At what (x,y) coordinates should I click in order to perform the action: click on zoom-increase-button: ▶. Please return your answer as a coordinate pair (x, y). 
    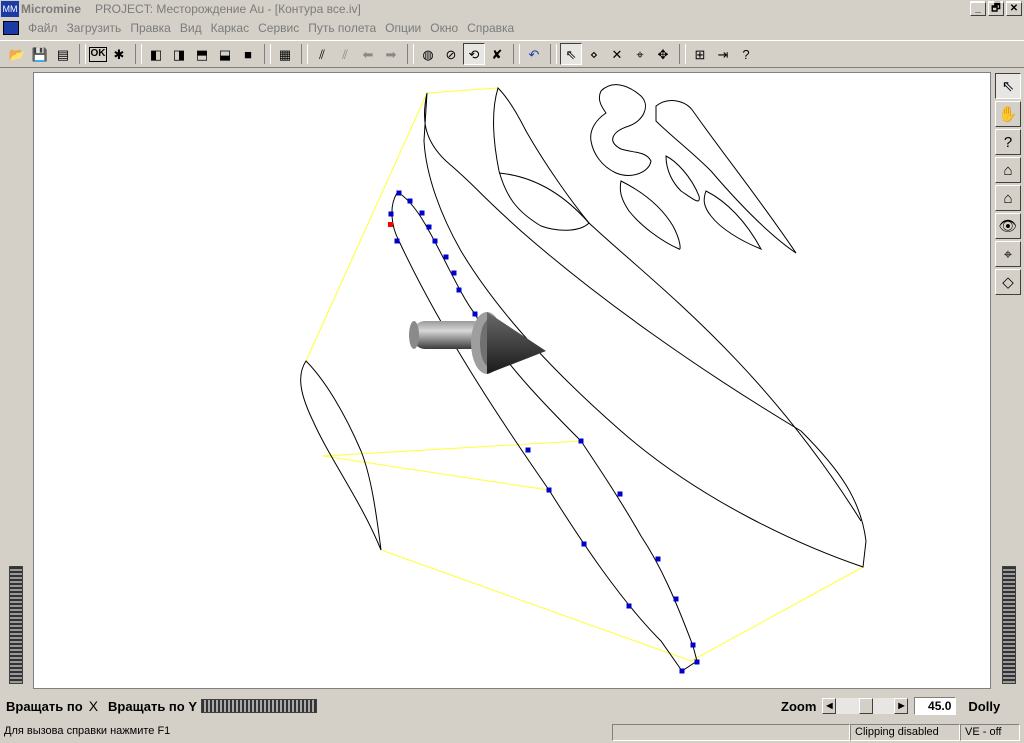
    Looking at the image, I should click on (901, 706).